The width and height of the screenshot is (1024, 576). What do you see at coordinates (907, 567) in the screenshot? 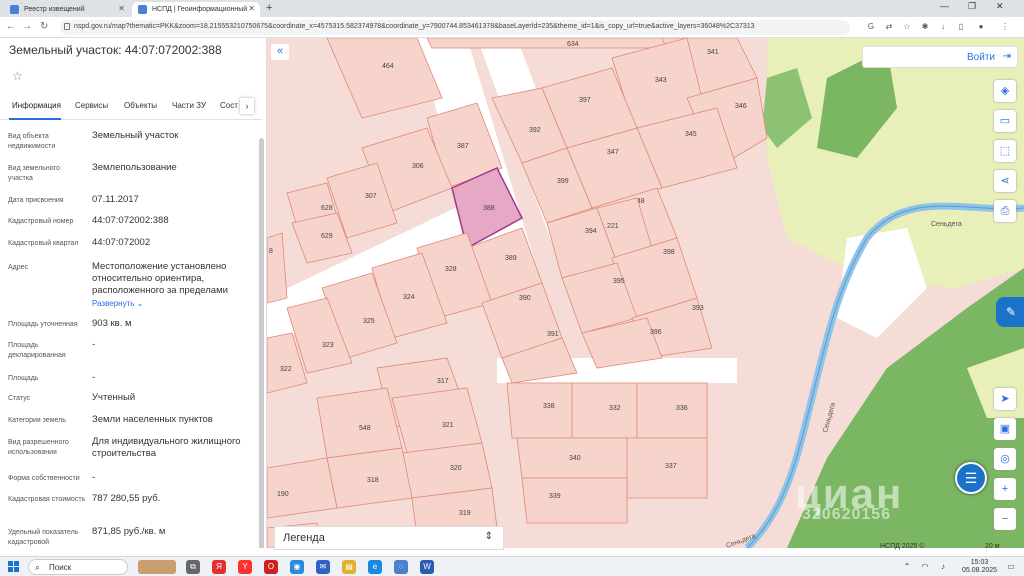
I see `tray-chevron-icon: ⌃` at bounding box center [907, 567].